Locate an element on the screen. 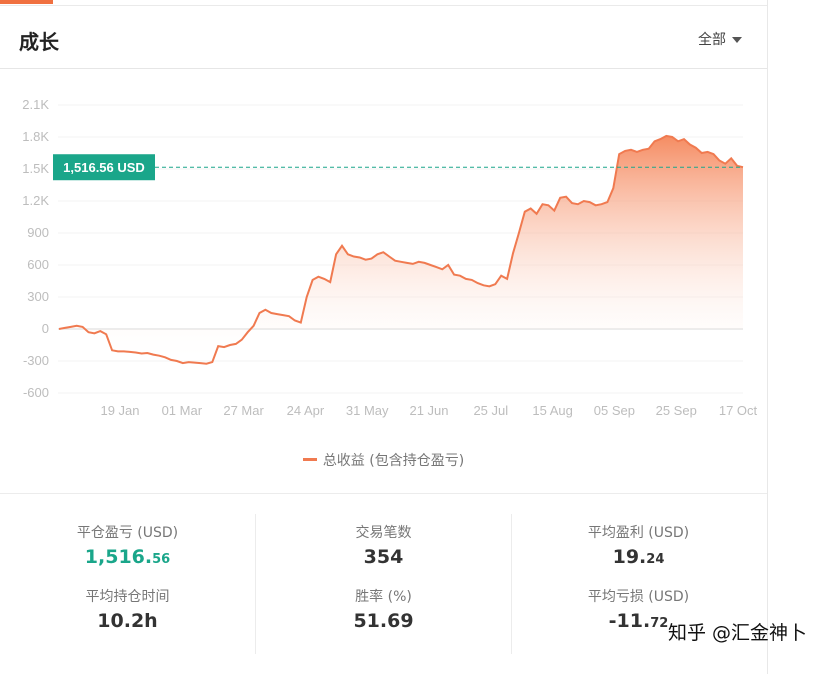 The image size is (817, 674). x-tick-label: 24 Apr is located at coordinates (306, 410).